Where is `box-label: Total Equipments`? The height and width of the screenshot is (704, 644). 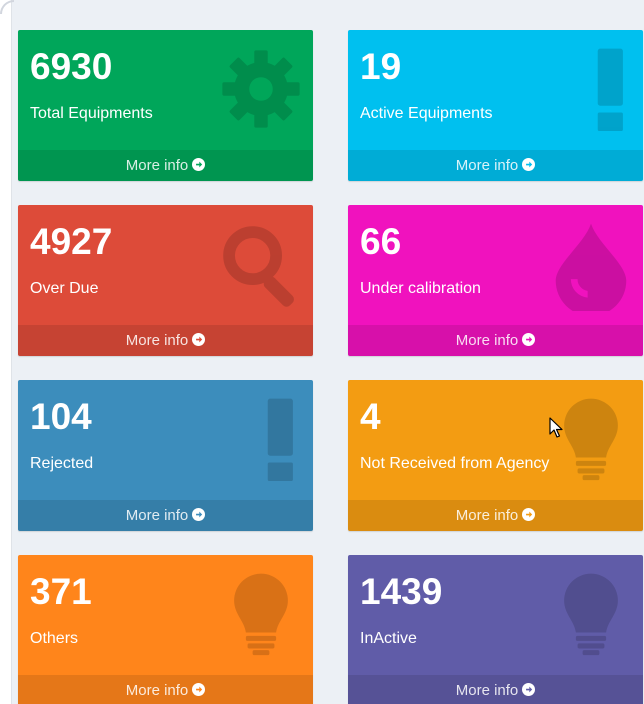 box-label: Total Equipments is located at coordinates (91, 113).